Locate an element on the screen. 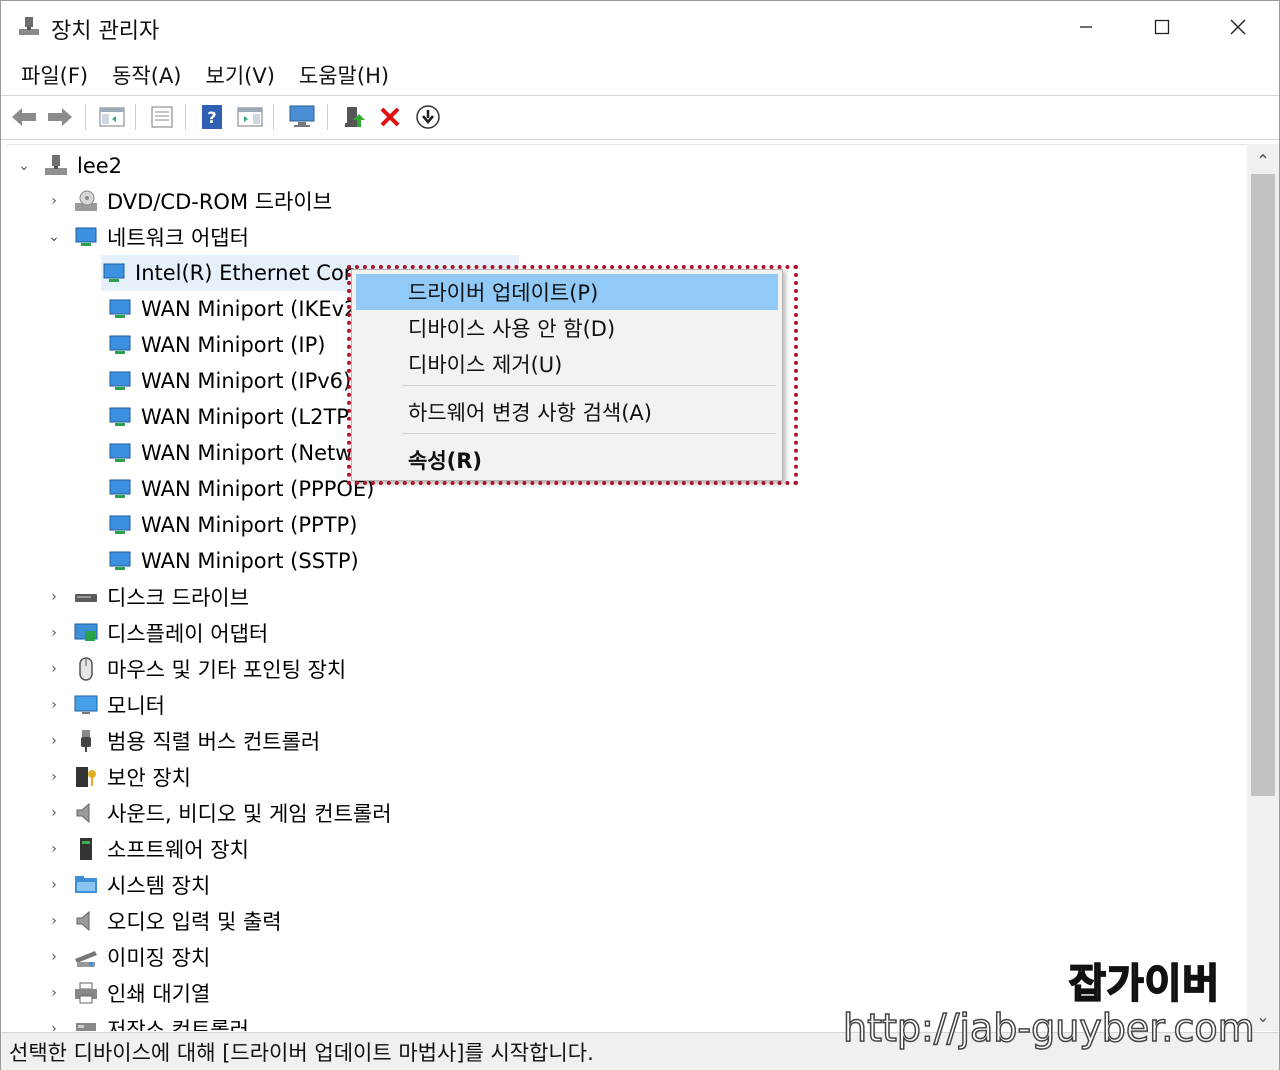  category-label: 네트워크 어댑터 is located at coordinates (178, 238).